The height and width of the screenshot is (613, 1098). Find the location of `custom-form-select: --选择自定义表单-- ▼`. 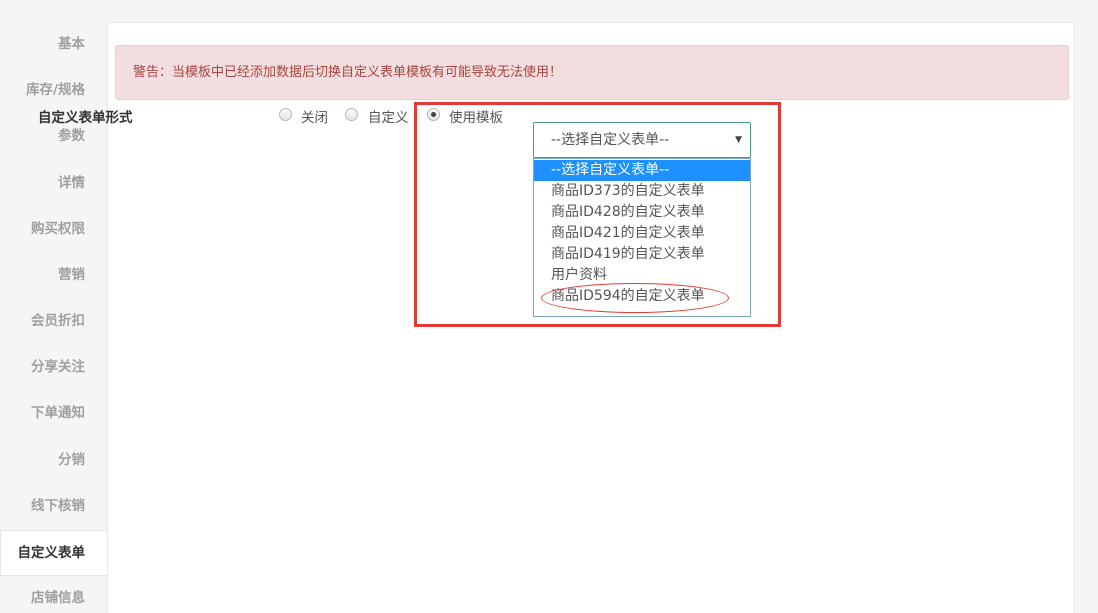

custom-form-select: --选择自定义表单-- ▼ is located at coordinates (642, 140).